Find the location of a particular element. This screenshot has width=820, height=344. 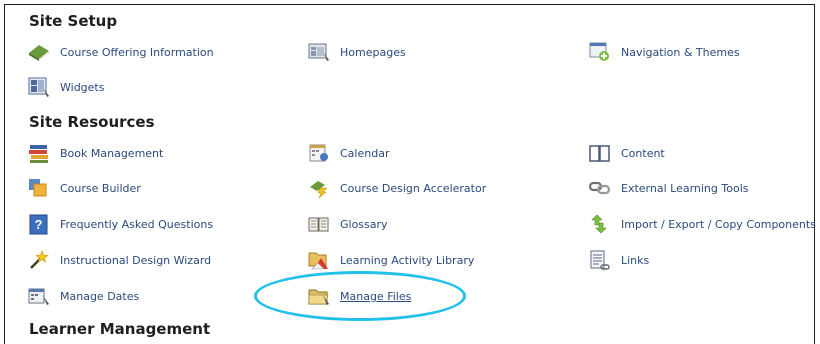

tool-manage-dates: Manage Dates is located at coordinates (83, 296).